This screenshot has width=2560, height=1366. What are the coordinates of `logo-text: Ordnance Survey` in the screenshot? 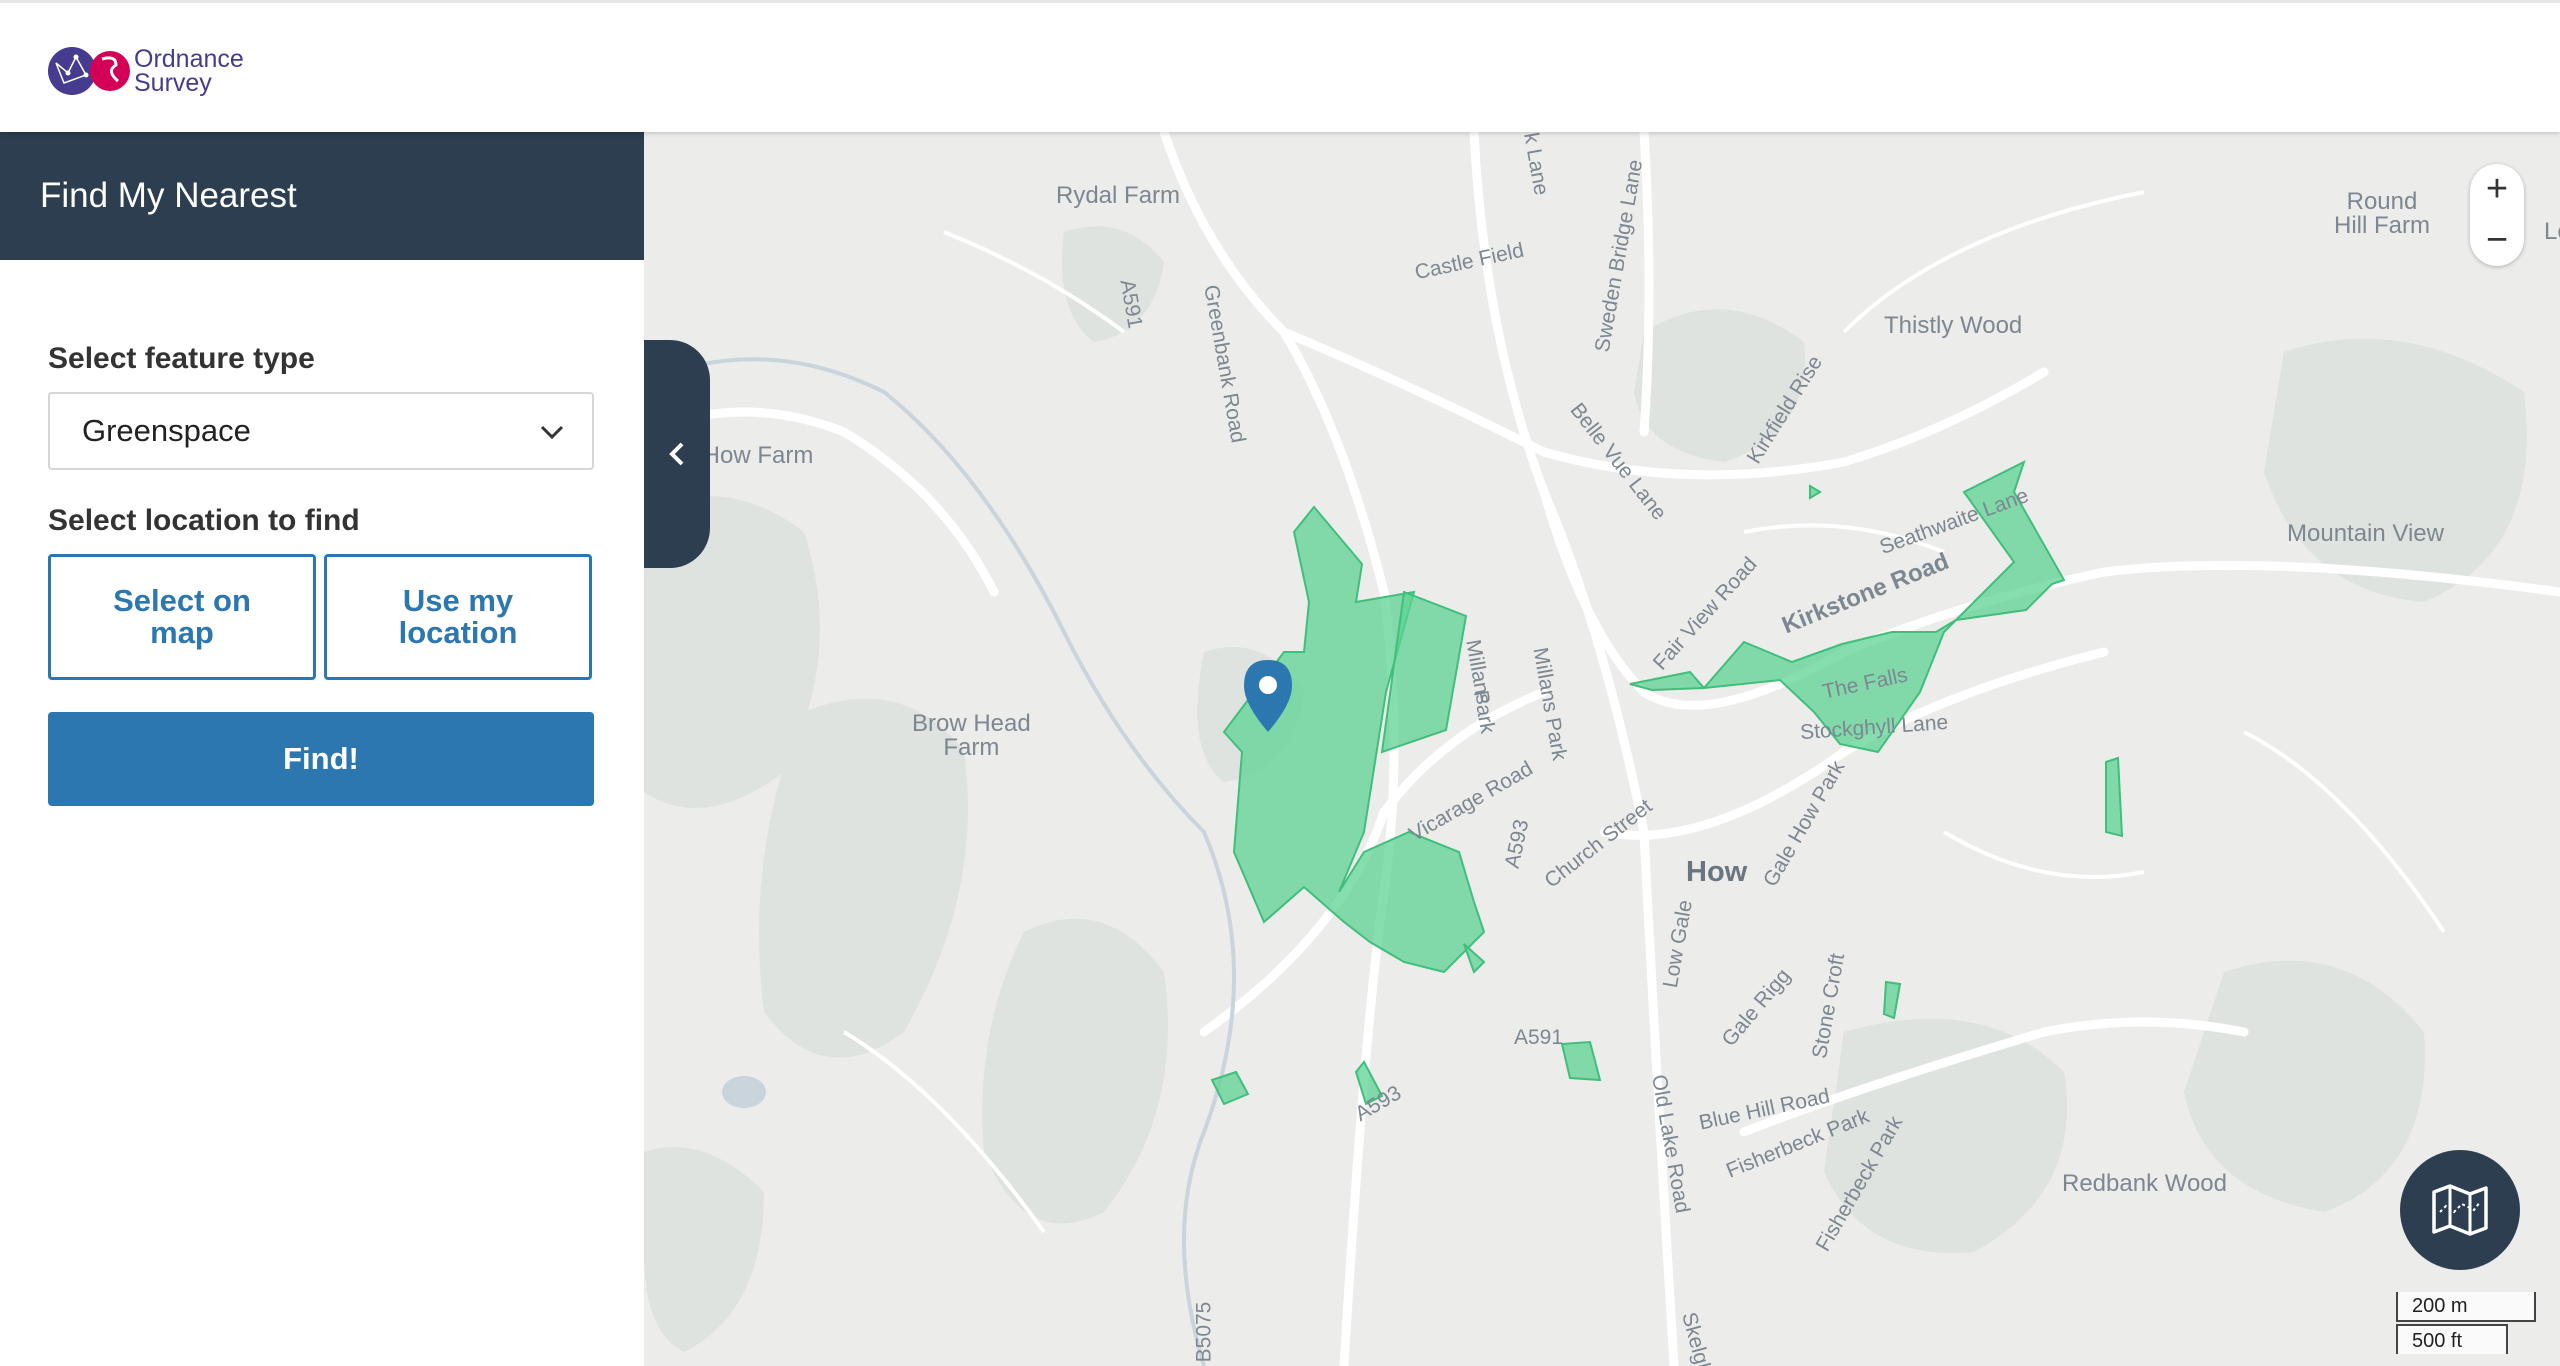 It's located at (189, 71).